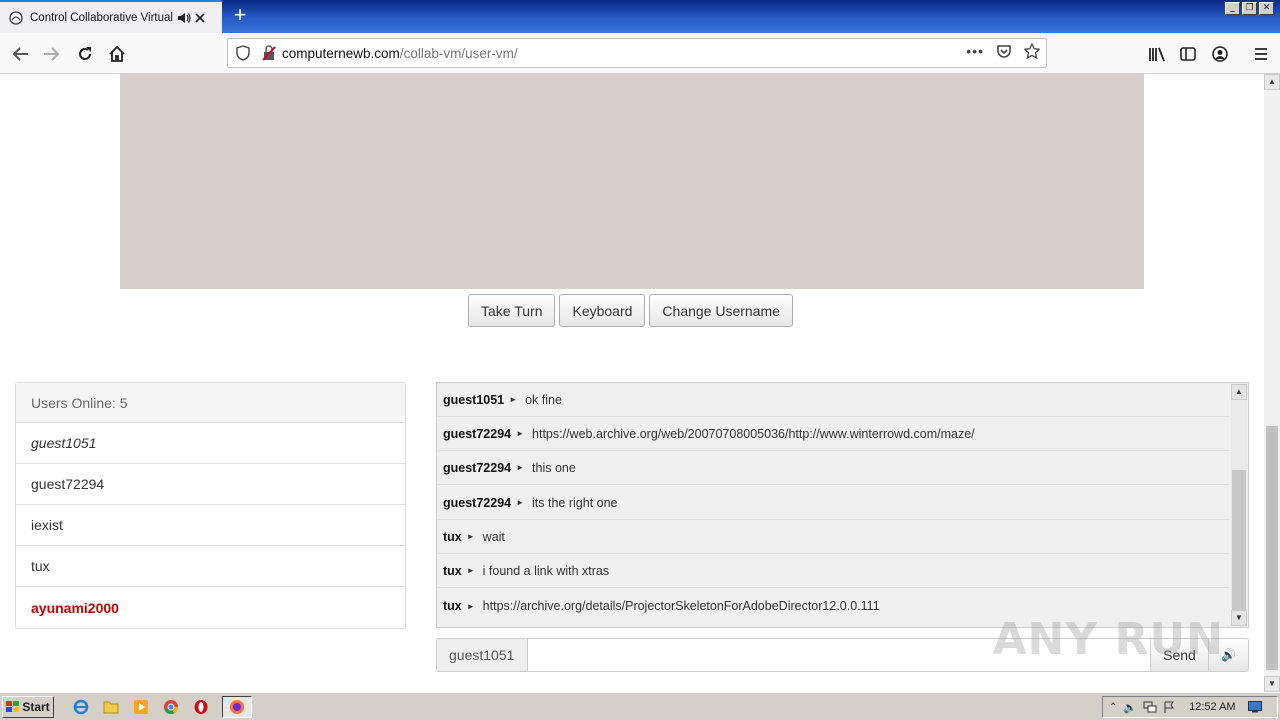  Describe the element at coordinates (269, 53) in the screenshot. I see `insecure-lock-icon` at that location.